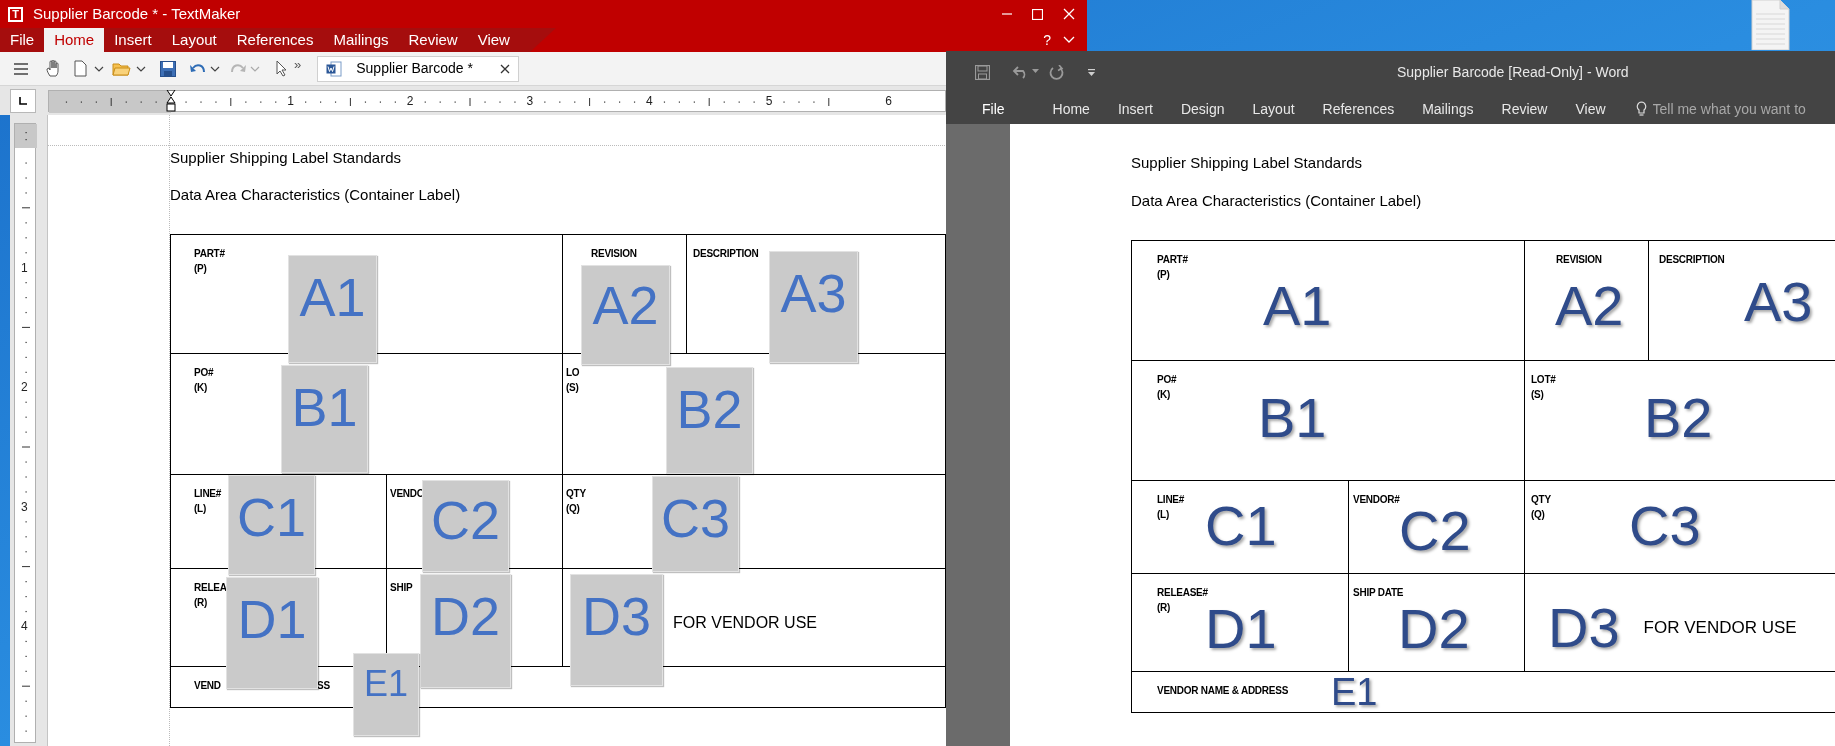 The height and width of the screenshot is (746, 1835). What do you see at coordinates (1047, 40) in the screenshot?
I see `help-button: ?` at bounding box center [1047, 40].